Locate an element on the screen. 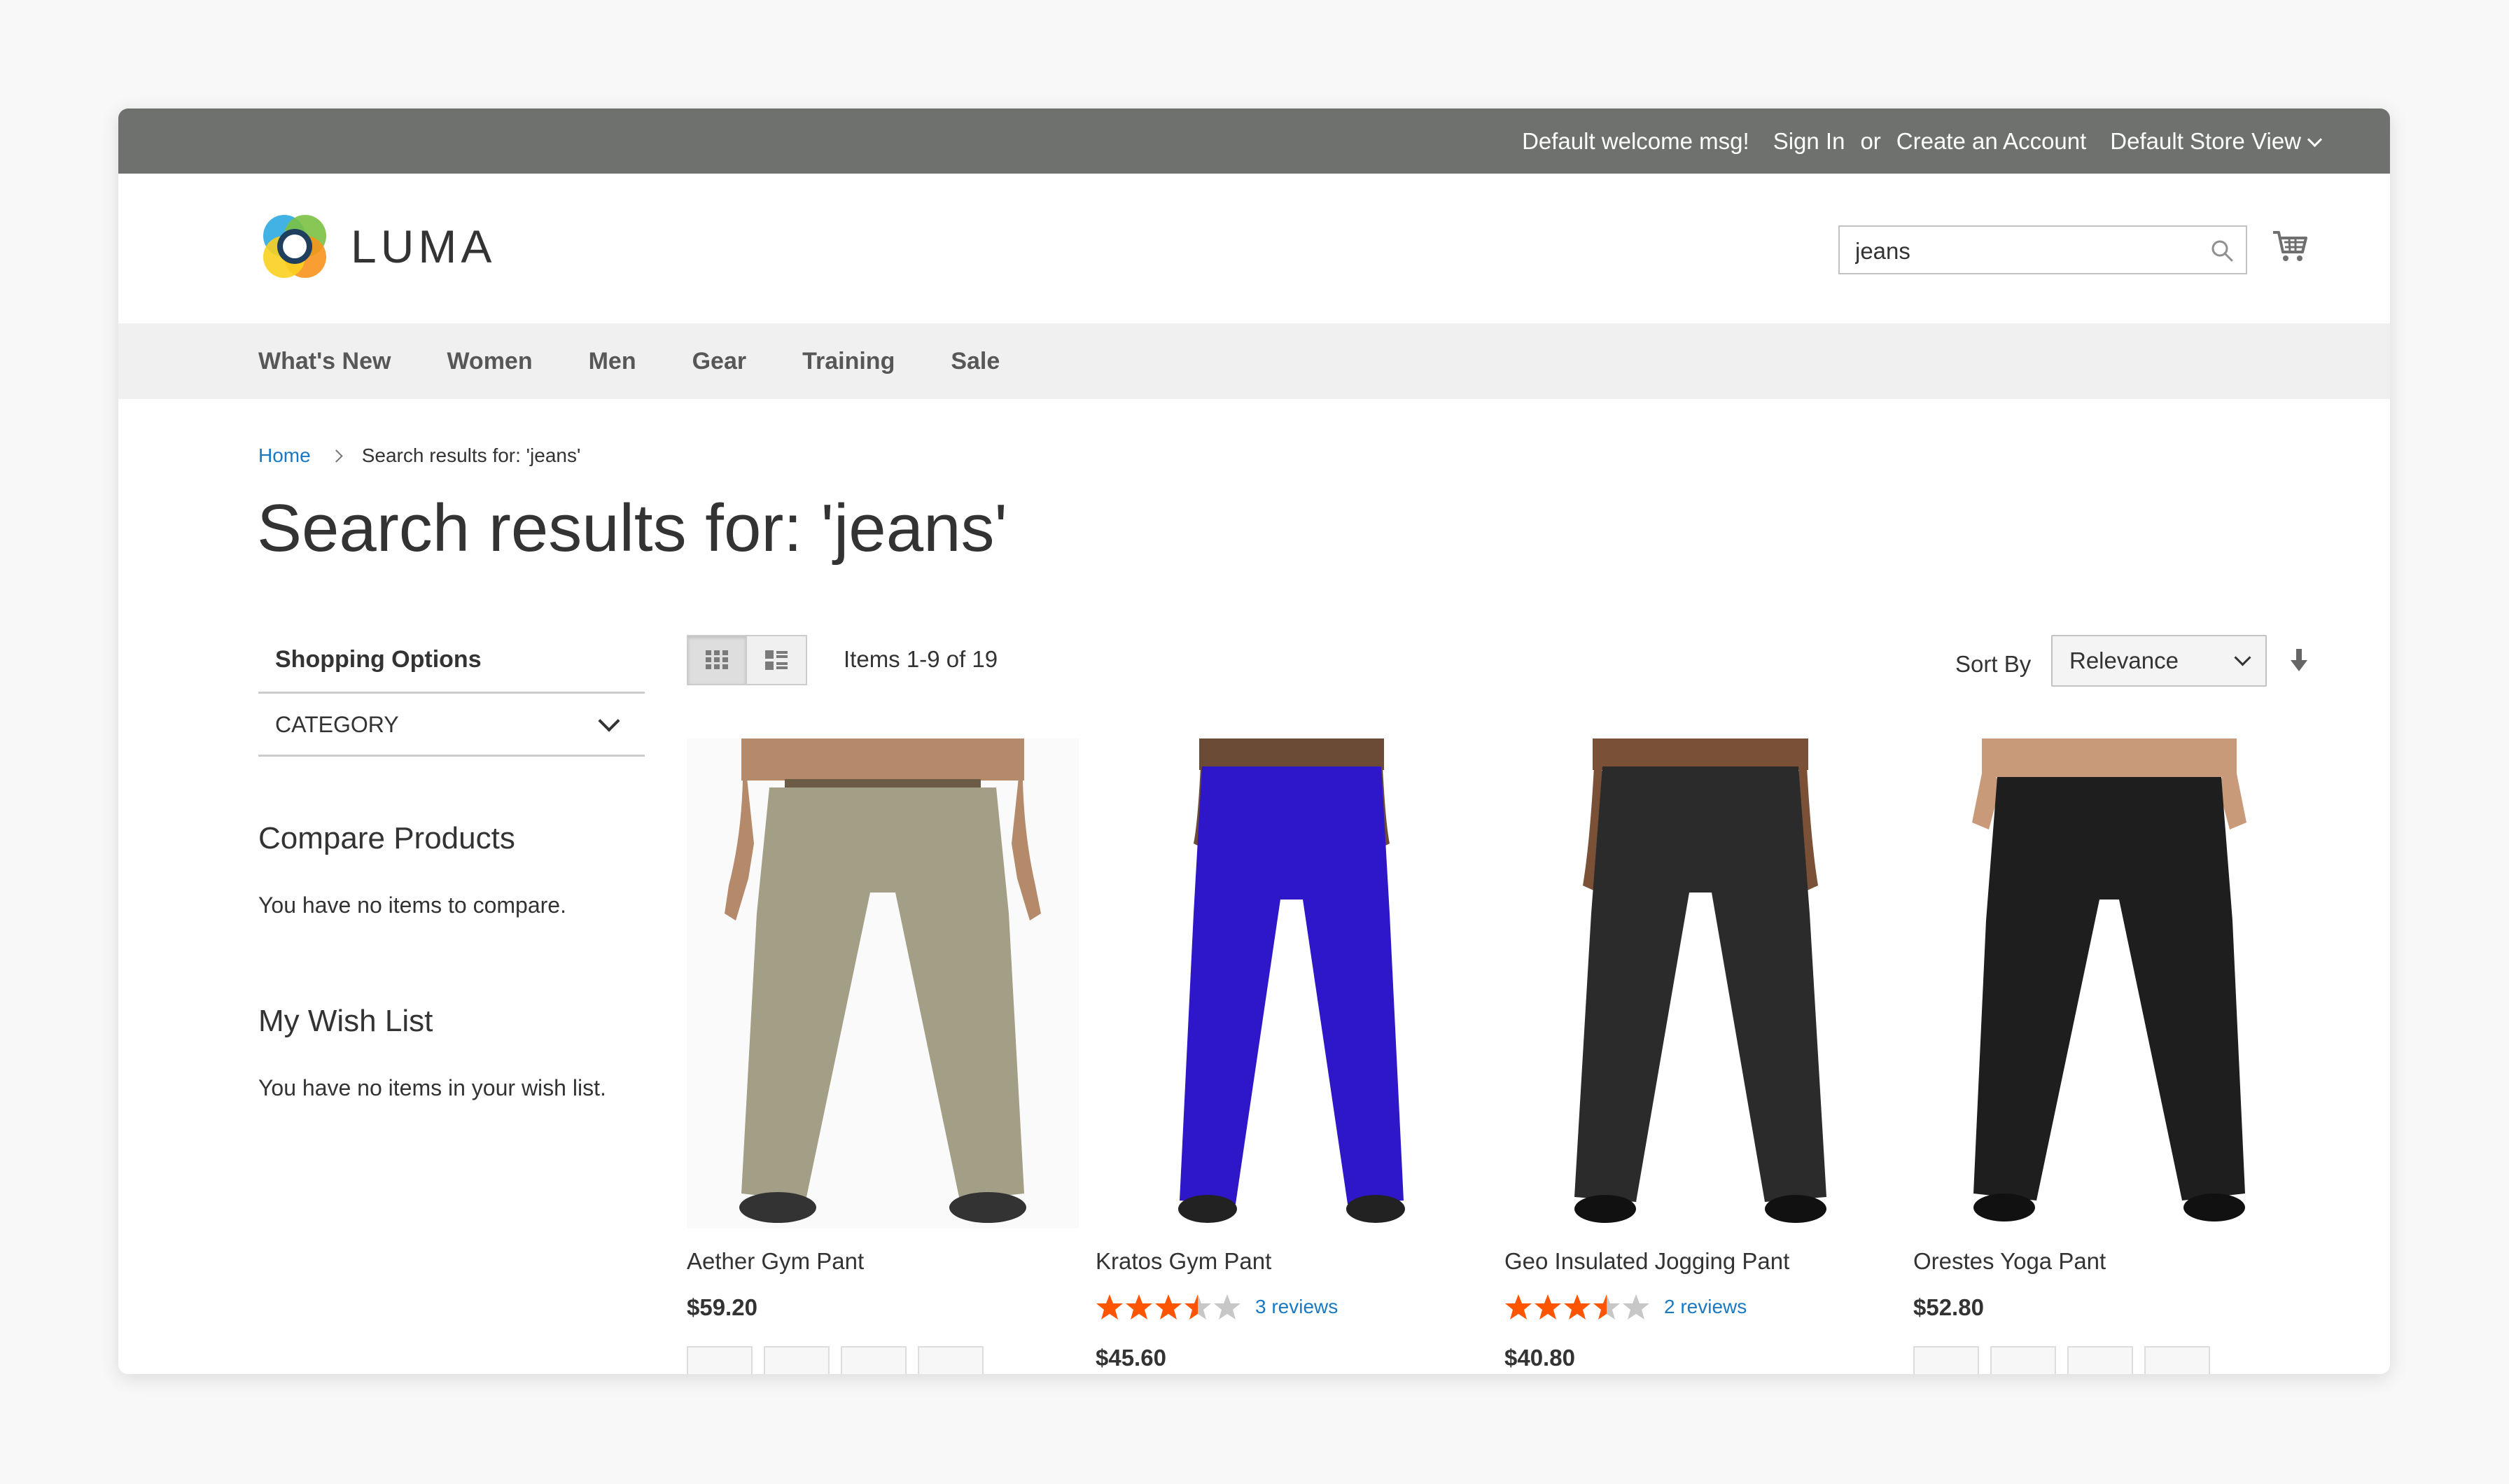  product-name: Kratos Gym Pant is located at coordinates (1292, 1261).